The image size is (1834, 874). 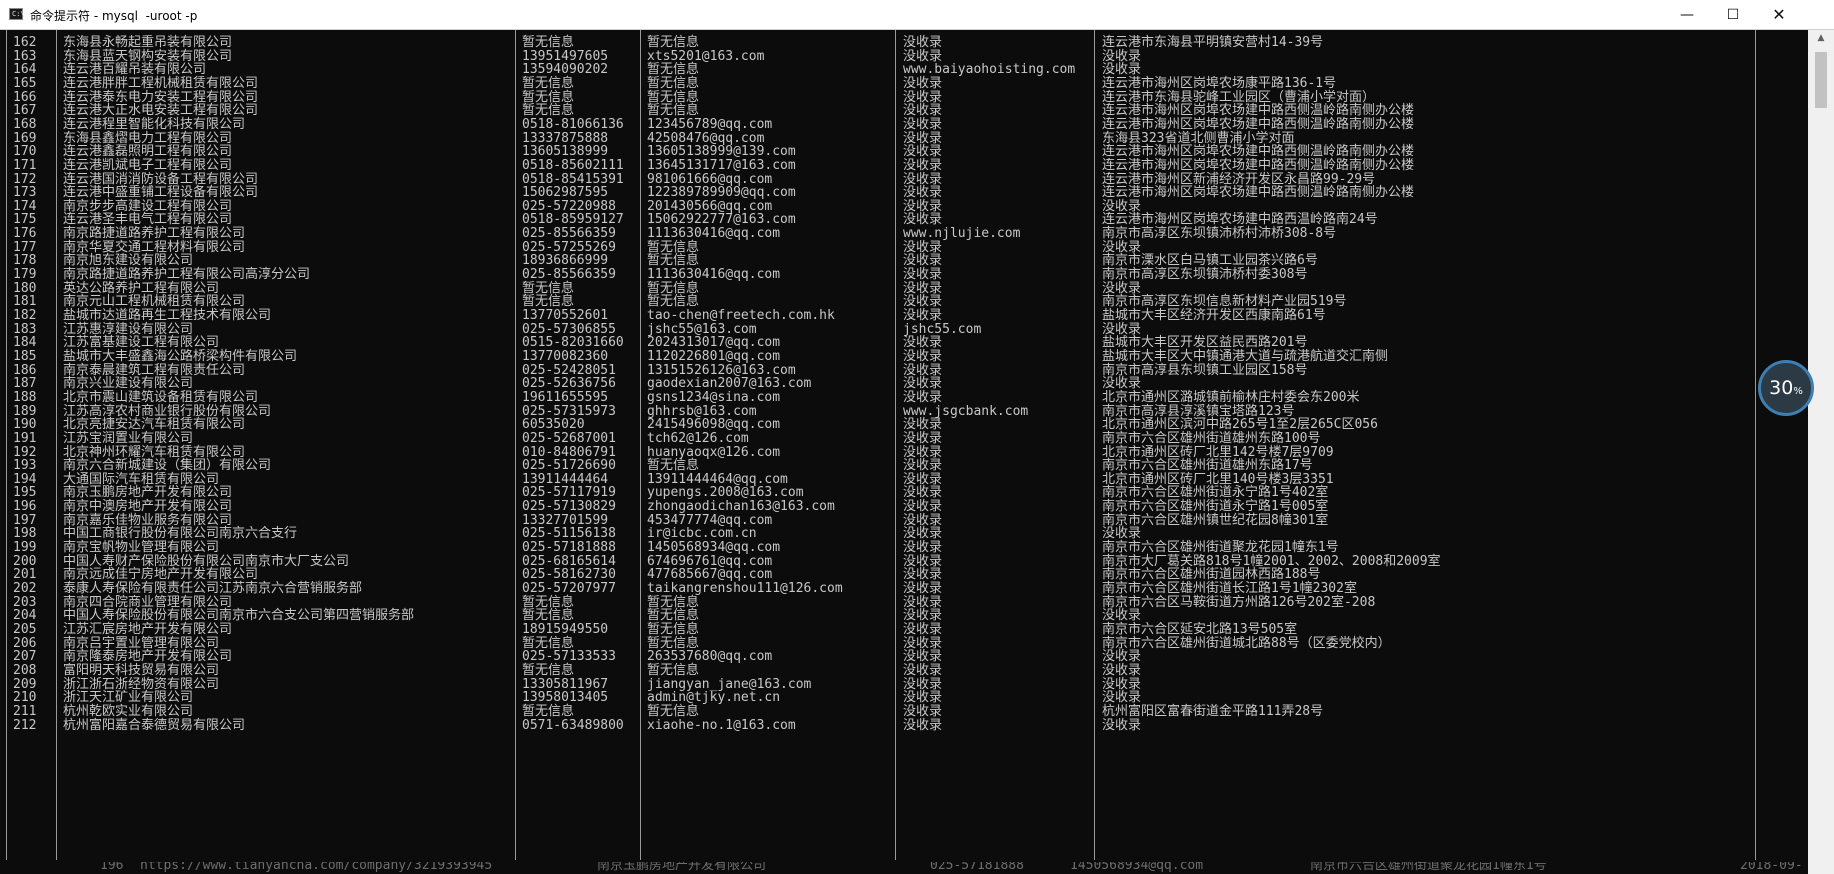 What do you see at coordinates (154, 725) in the screenshot?
I see `row-company-name: 杭州富阳嘉合泰德贸易有限公司` at bounding box center [154, 725].